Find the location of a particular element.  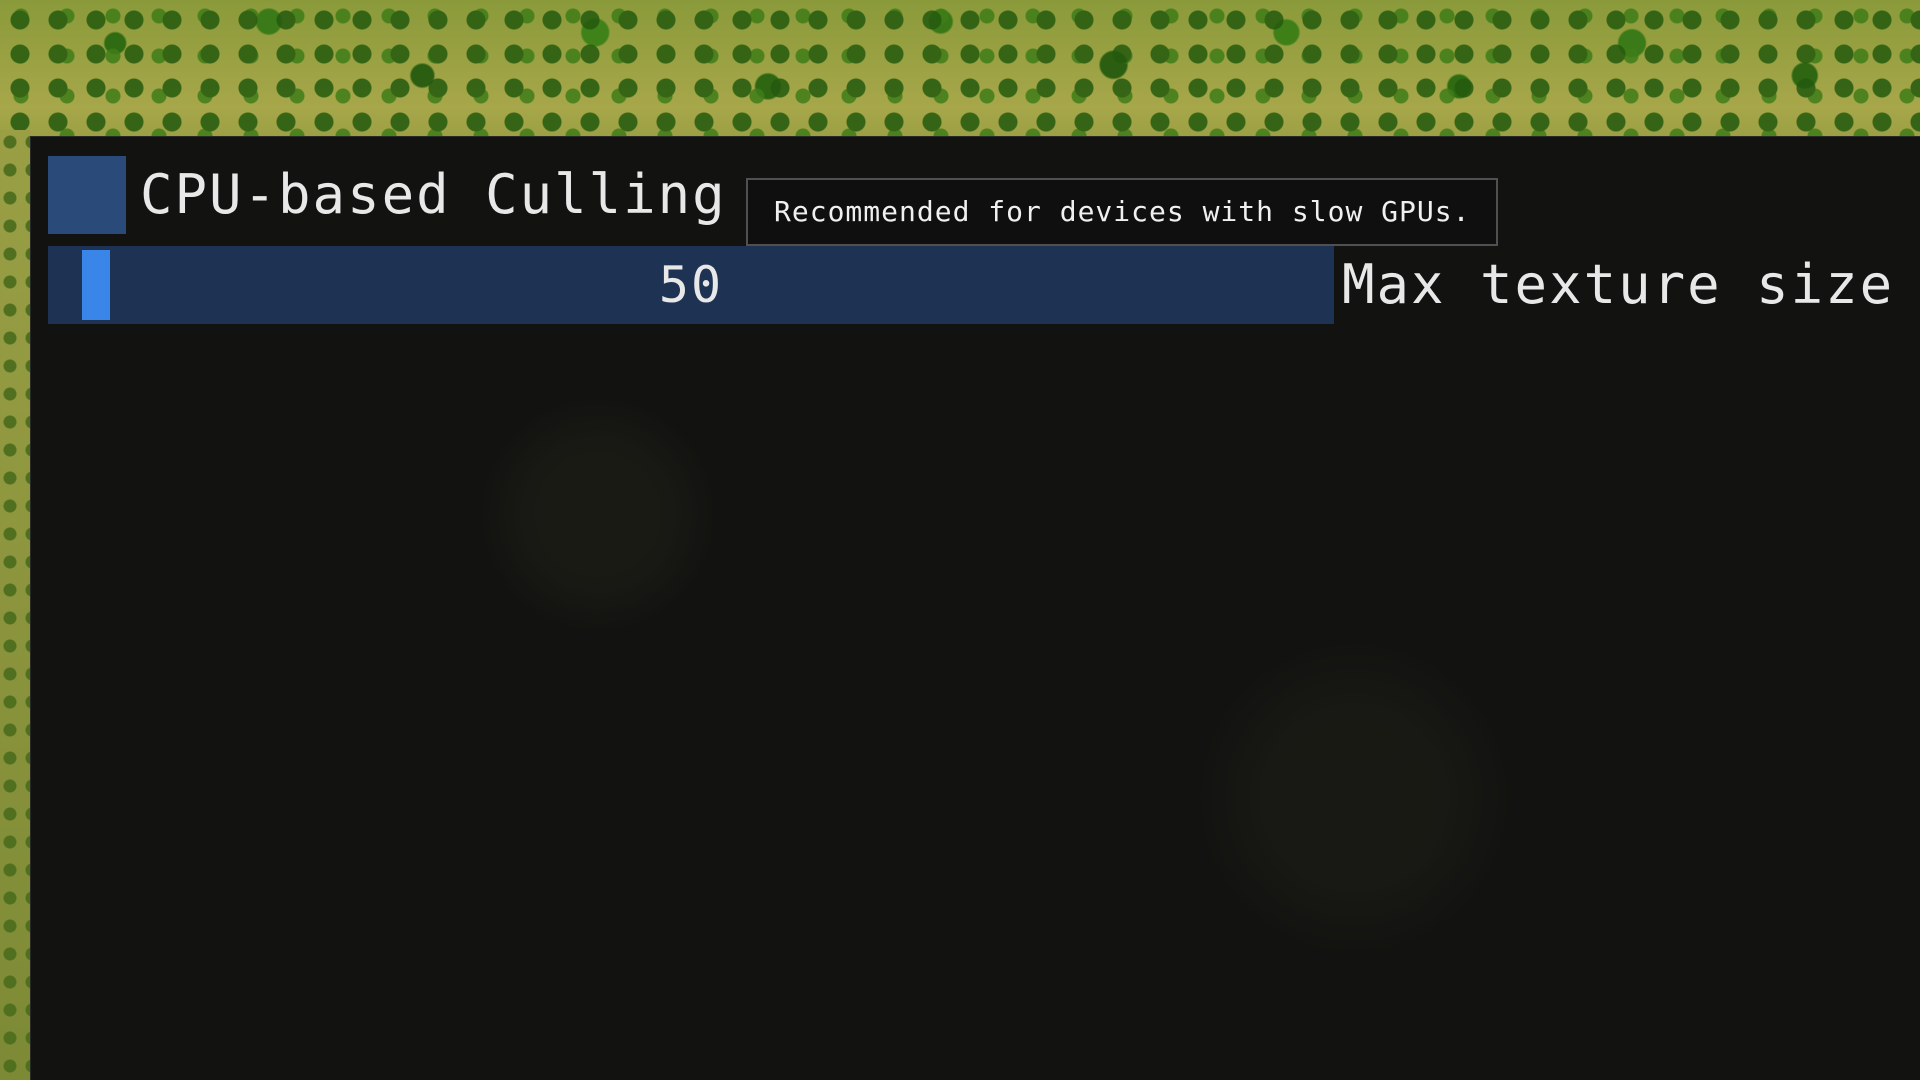

cpu-culling-checkbox is located at coordinates (87, 195).